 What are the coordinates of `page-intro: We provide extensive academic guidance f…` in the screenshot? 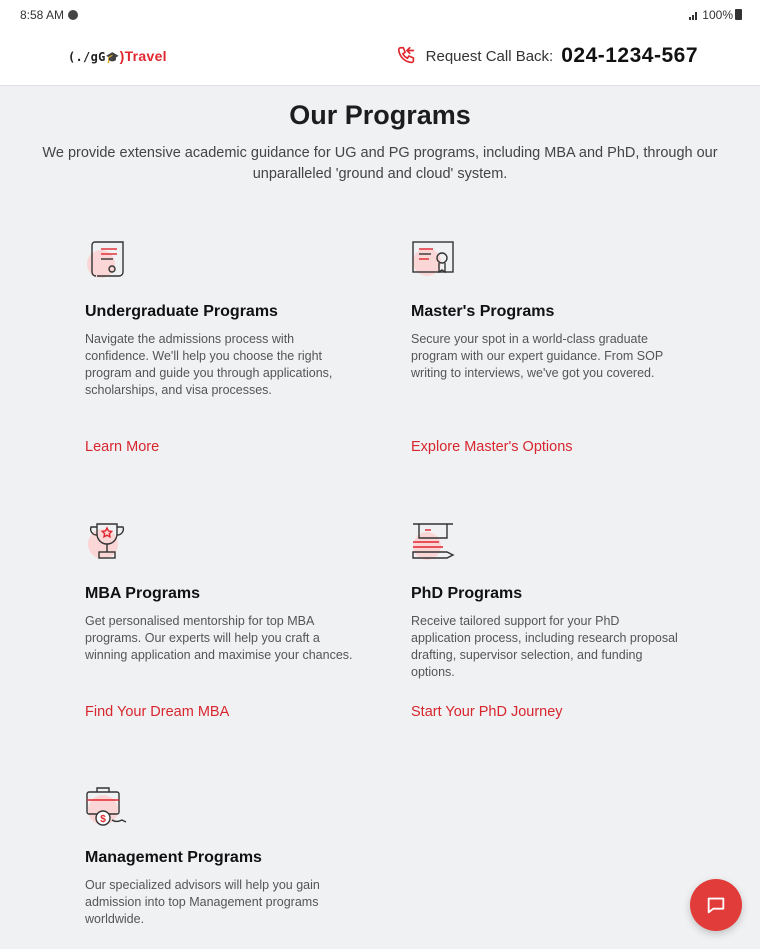 It's located at (380, 163).